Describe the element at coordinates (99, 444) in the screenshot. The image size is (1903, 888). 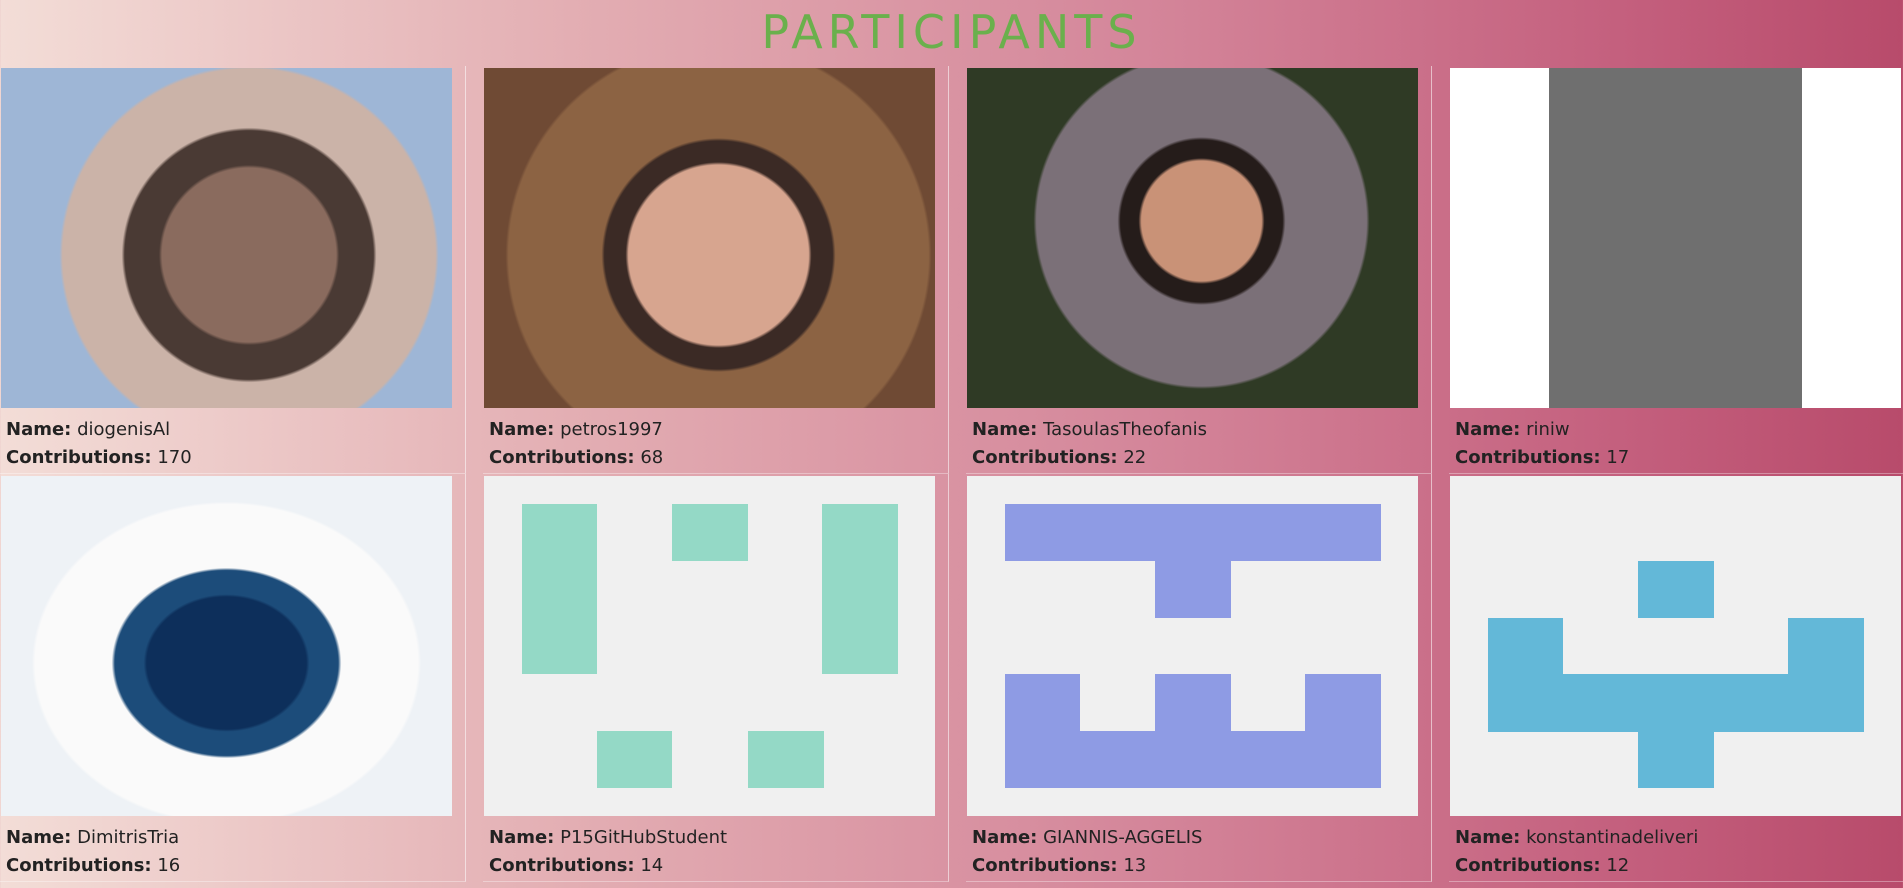
I see `participant-info: Name: diogenisAl Contributions: 170` at that location.